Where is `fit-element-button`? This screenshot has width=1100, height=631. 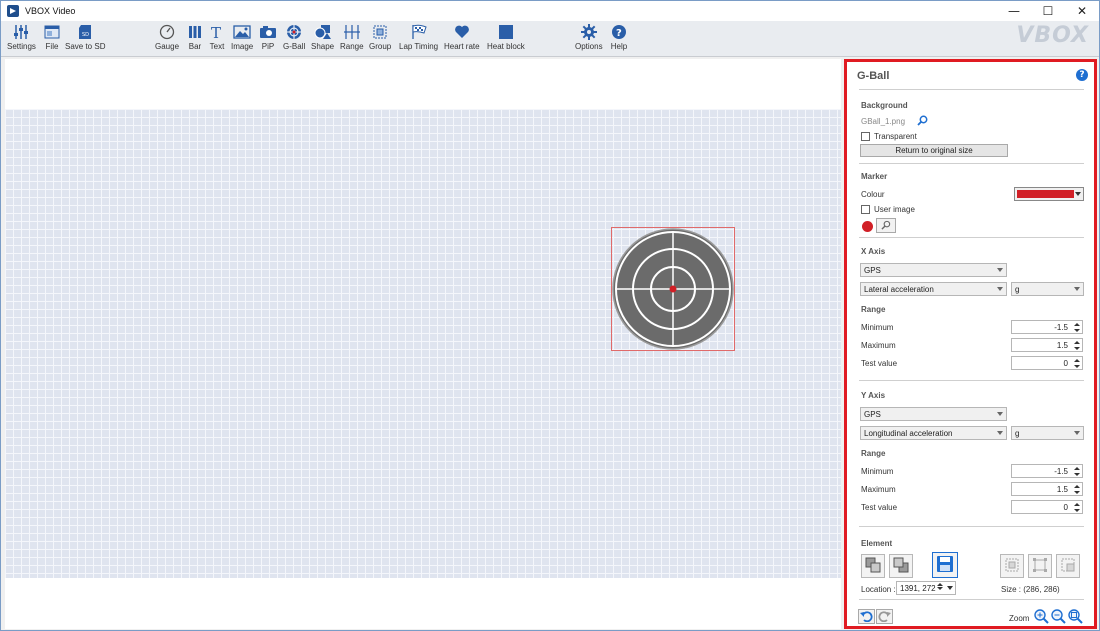 fit-element-button is located at coordinates (1040, 566).